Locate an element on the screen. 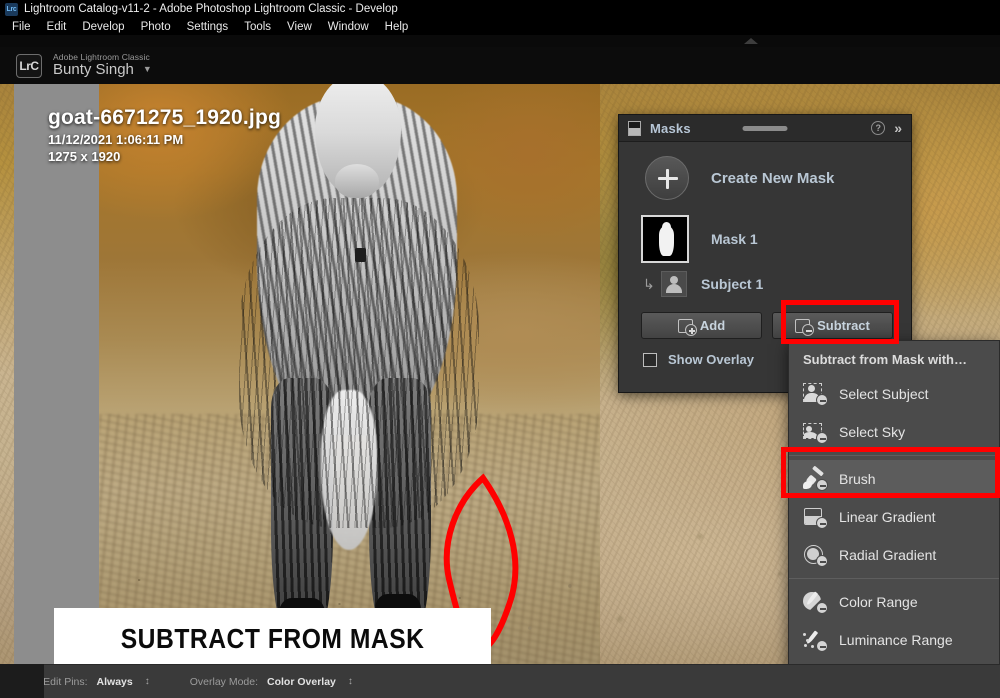  menu-help: Help is located at coordinates (397, 27).